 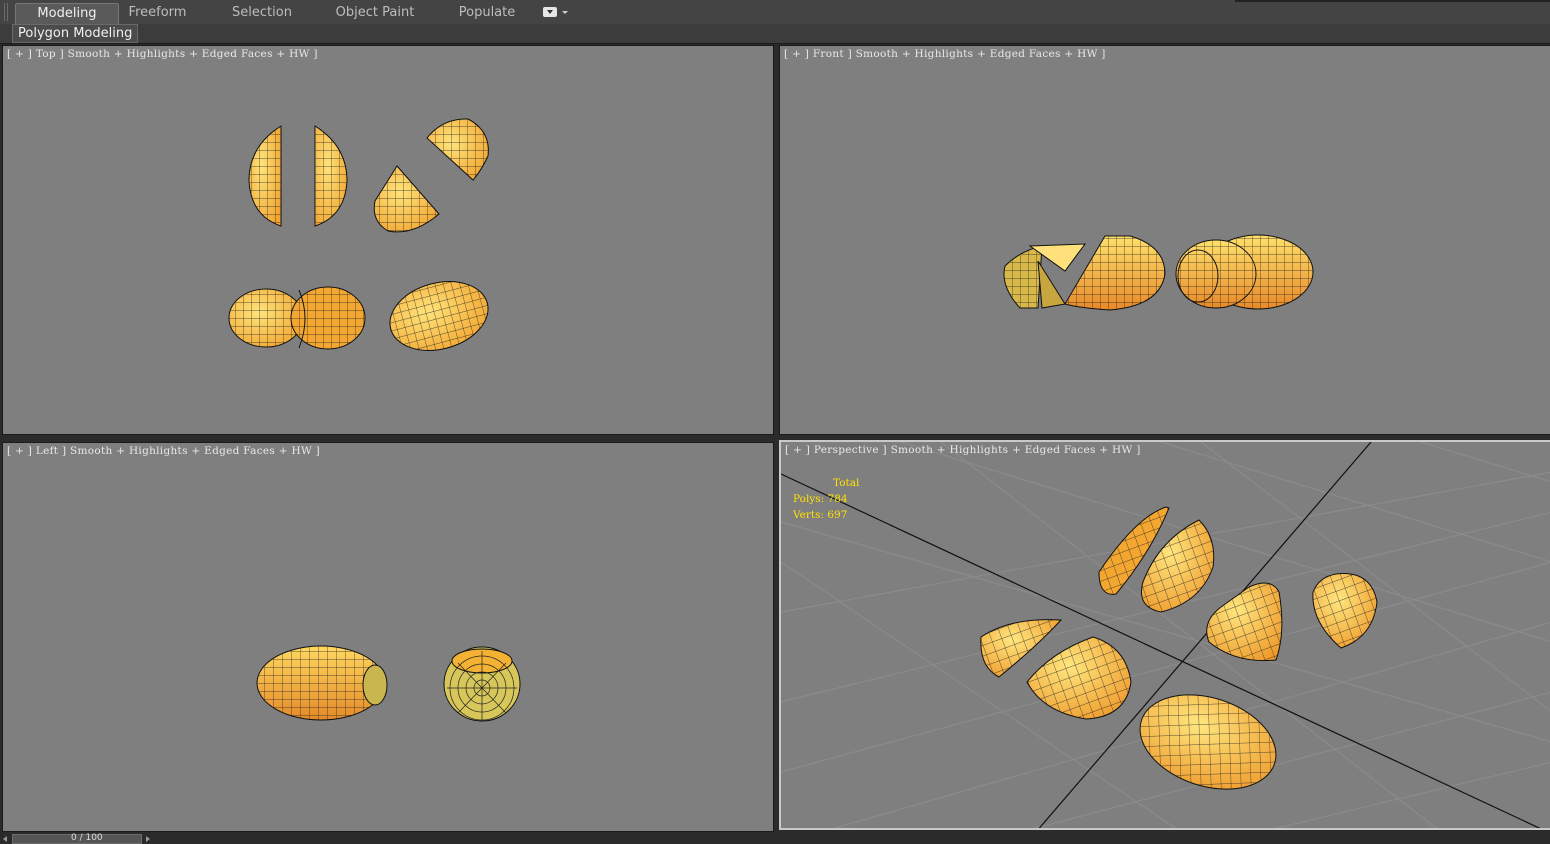 What do you see at coordinates (322, 683) in the screenshot?
I see `mango-side-profile` at bounding box center [322, 683].